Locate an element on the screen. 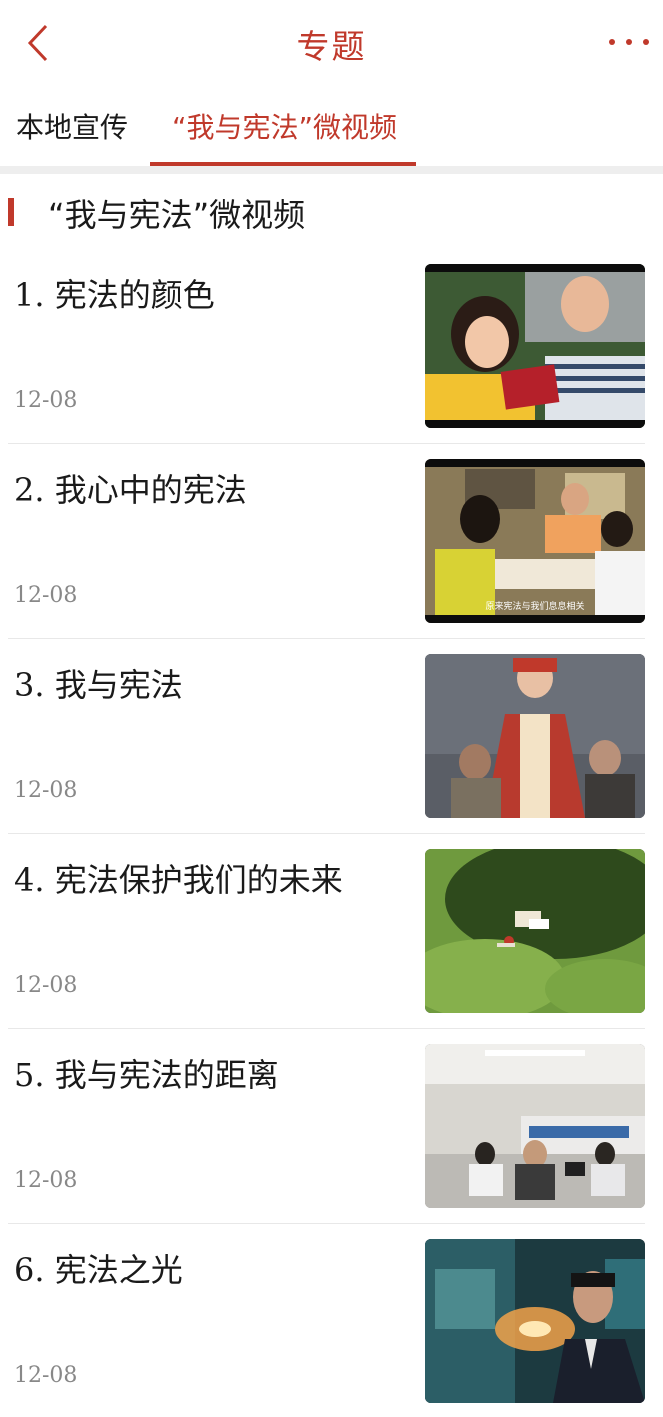  list-item: 4. 宪法保护我们的未来 12-08 is located at coordinates (331, 944).